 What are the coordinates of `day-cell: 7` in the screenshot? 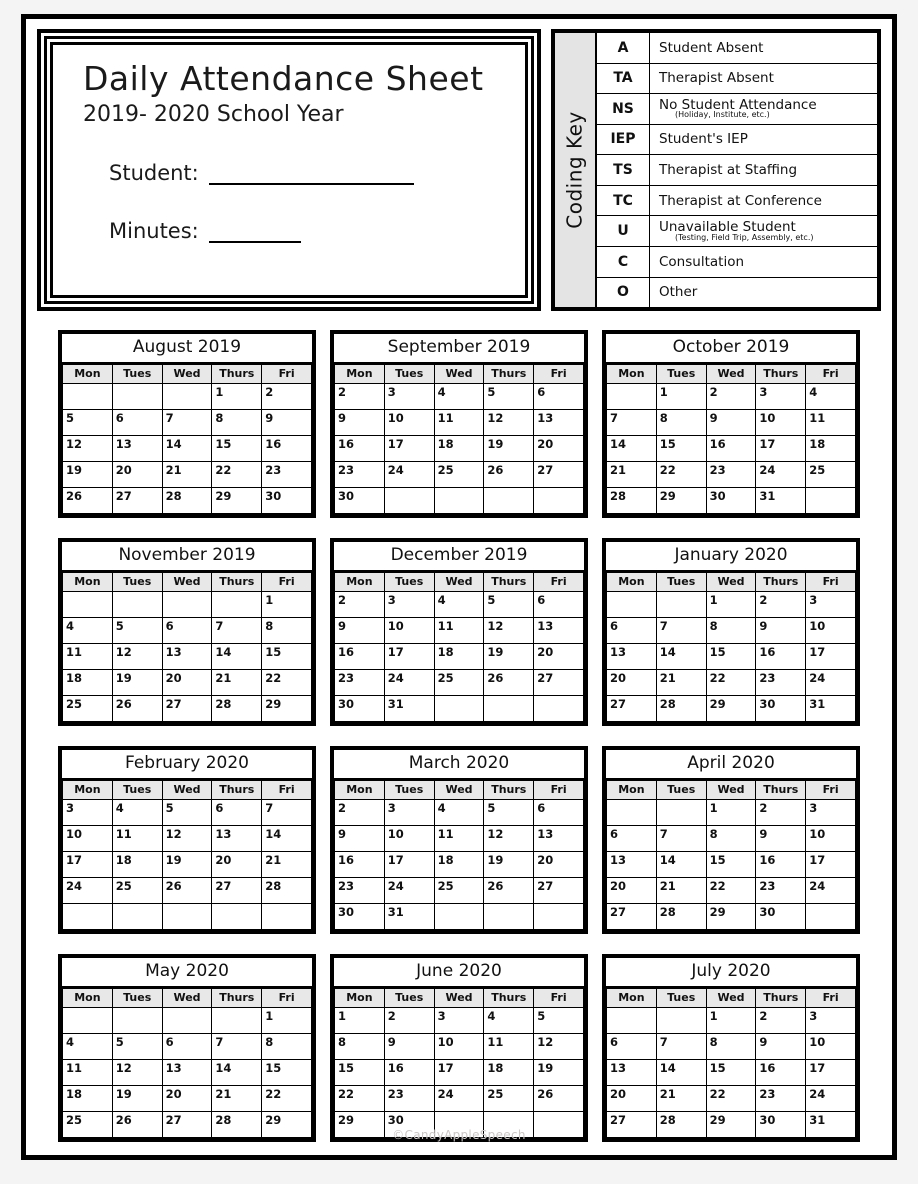 It's located at (286, 812).